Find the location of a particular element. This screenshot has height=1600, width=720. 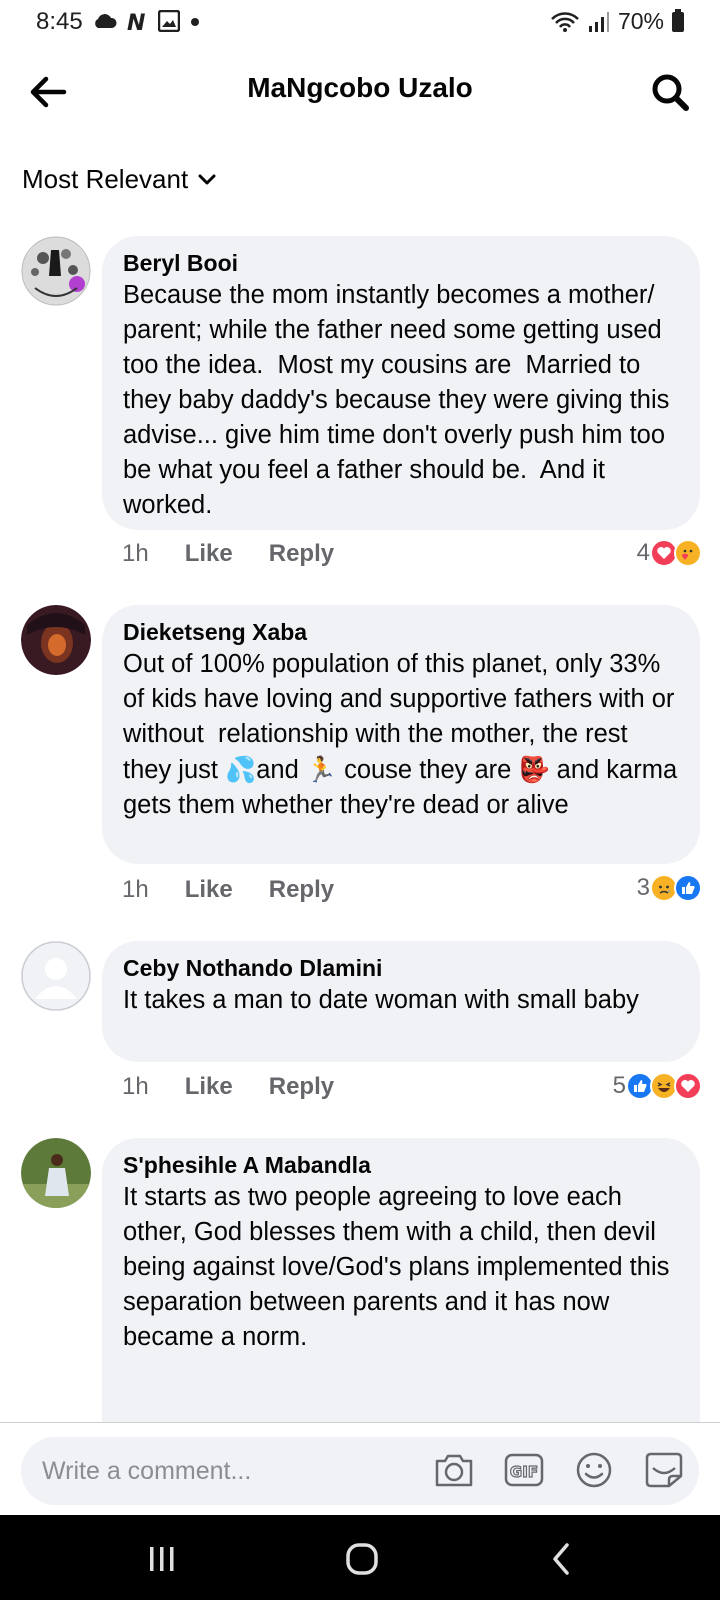

emoji-icon is located at coordinates (594, 1470).